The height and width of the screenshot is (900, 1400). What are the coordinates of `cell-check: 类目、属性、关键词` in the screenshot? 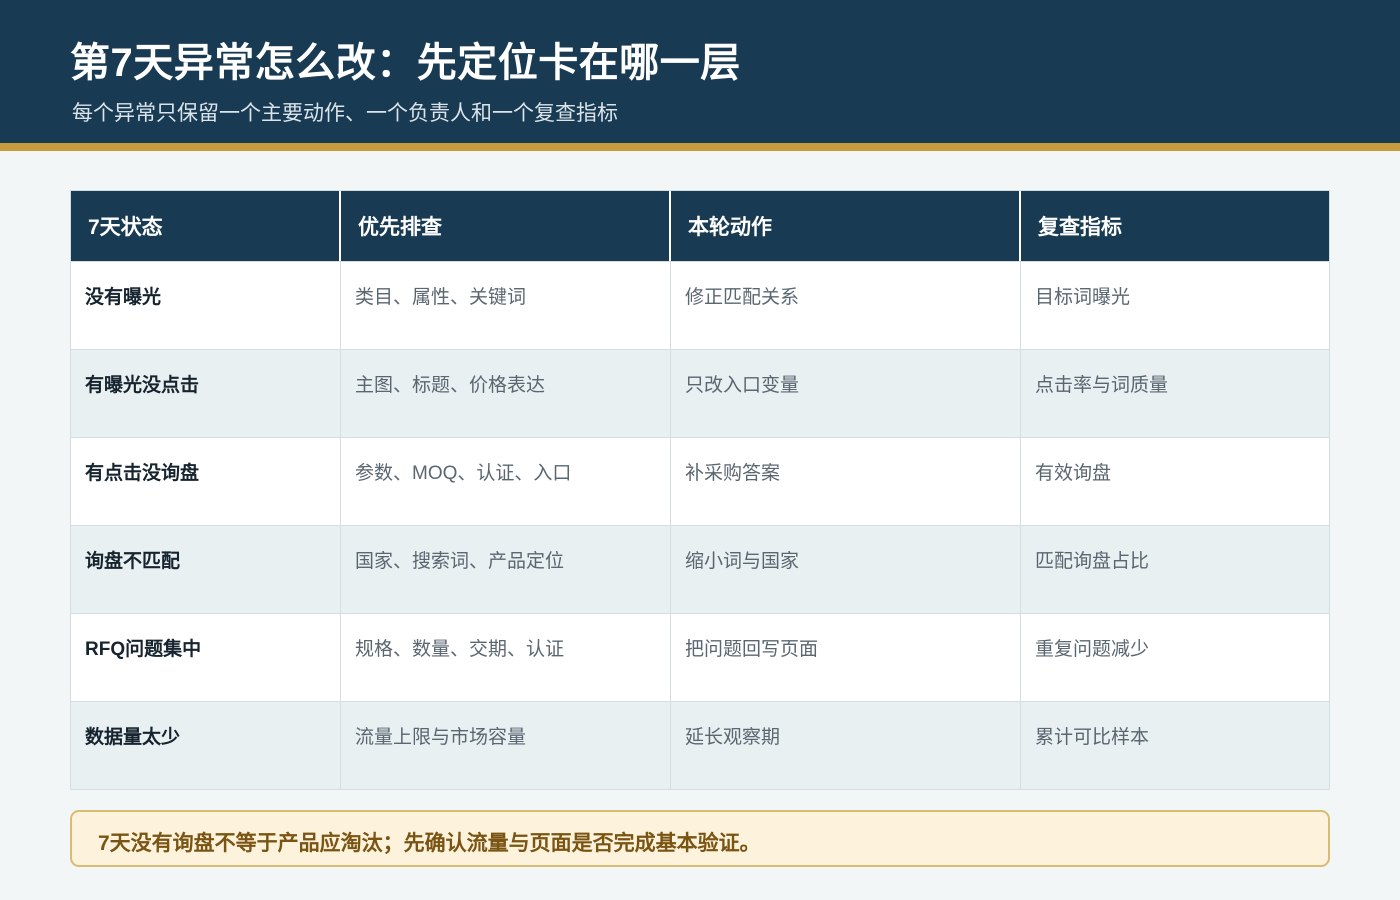 It's located at (506, 305).